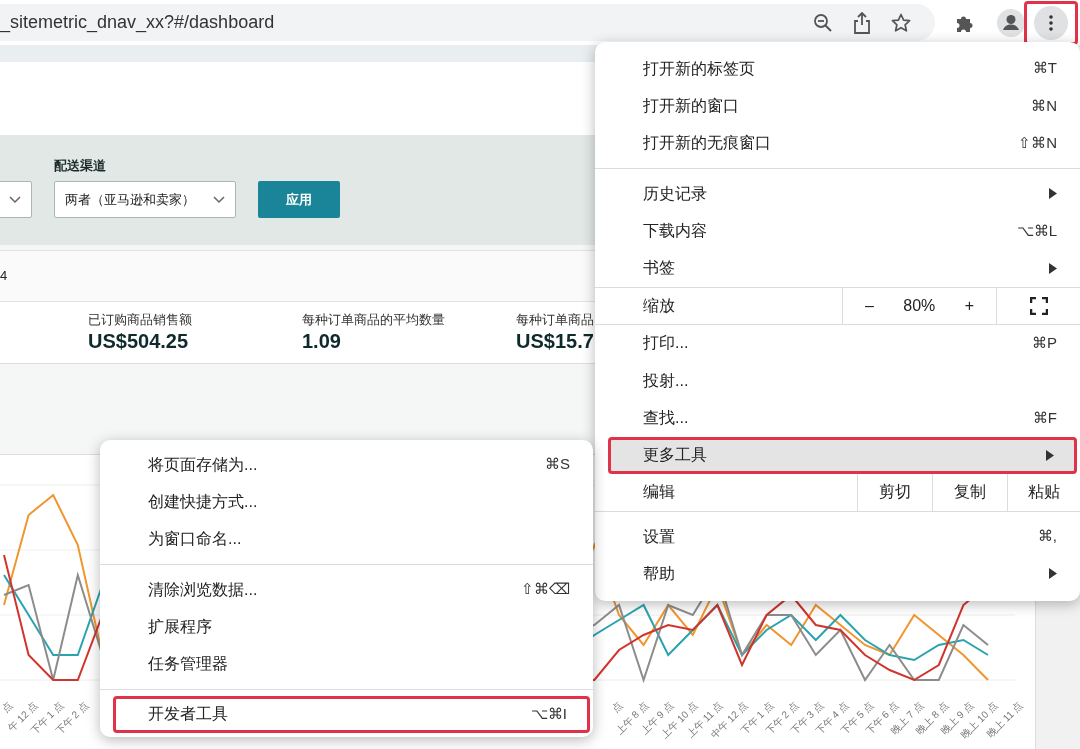 The image size is (1080, 749). What do you see at coordinates (373, 320) in the screenshot?
I see `metric-label: 每种订单商品的平均数量` at bounding box center [373, 320].